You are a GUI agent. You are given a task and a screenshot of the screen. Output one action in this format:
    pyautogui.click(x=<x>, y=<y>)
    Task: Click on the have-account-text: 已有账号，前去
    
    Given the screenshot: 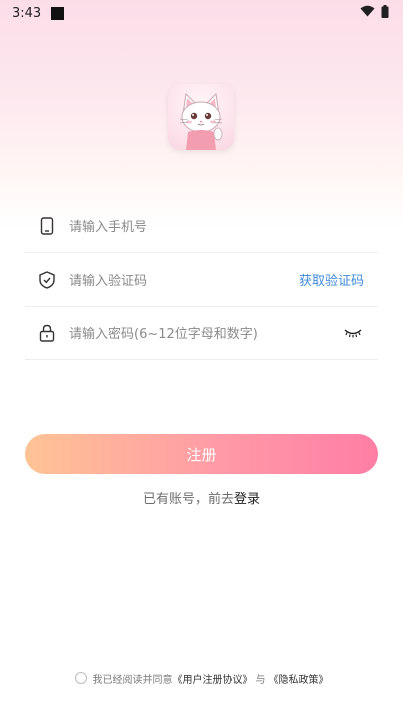 What is the action you would take?
    pyautogui.click(x=188, y=499)
    